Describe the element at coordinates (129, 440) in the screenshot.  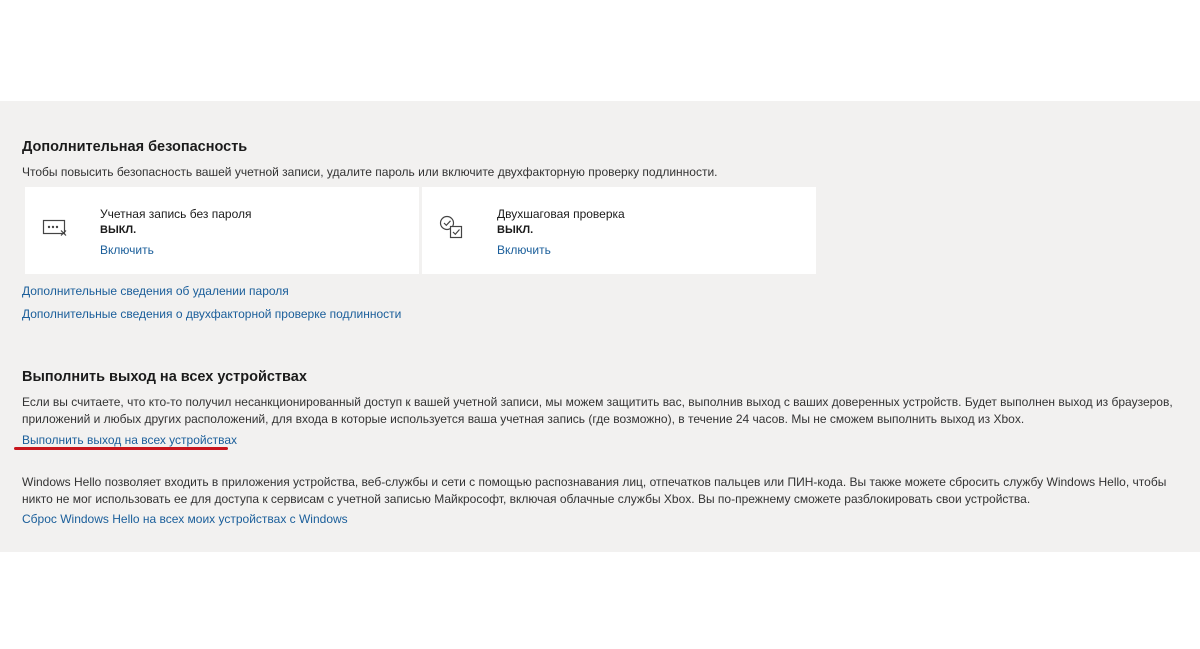
I see `signout-all-link: Выполнить выход на всех устройствах` at that location.